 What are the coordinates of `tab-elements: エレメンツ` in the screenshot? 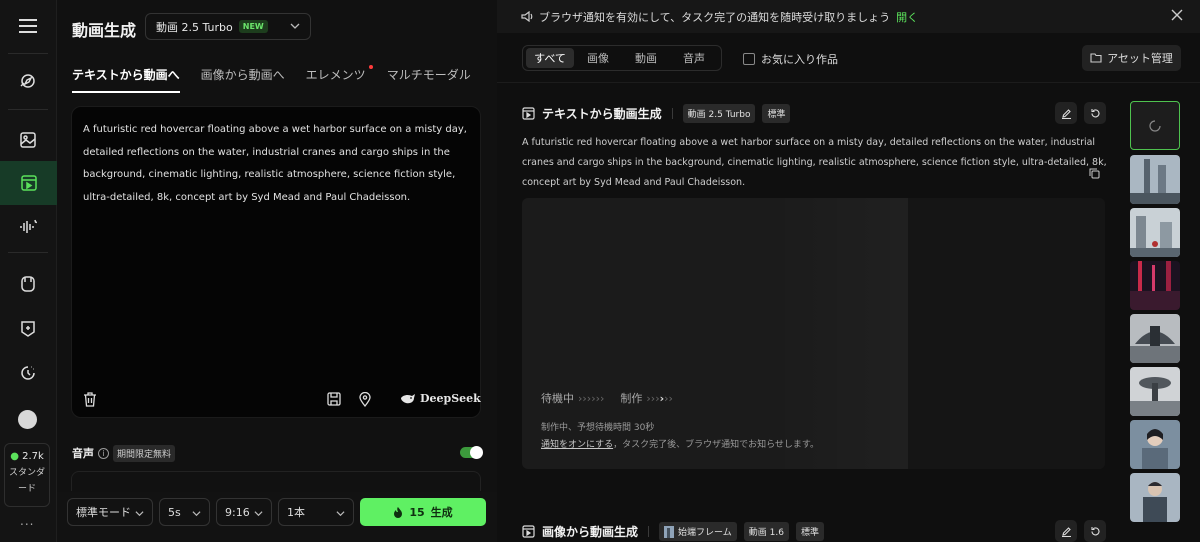 It's located at (339, 79).